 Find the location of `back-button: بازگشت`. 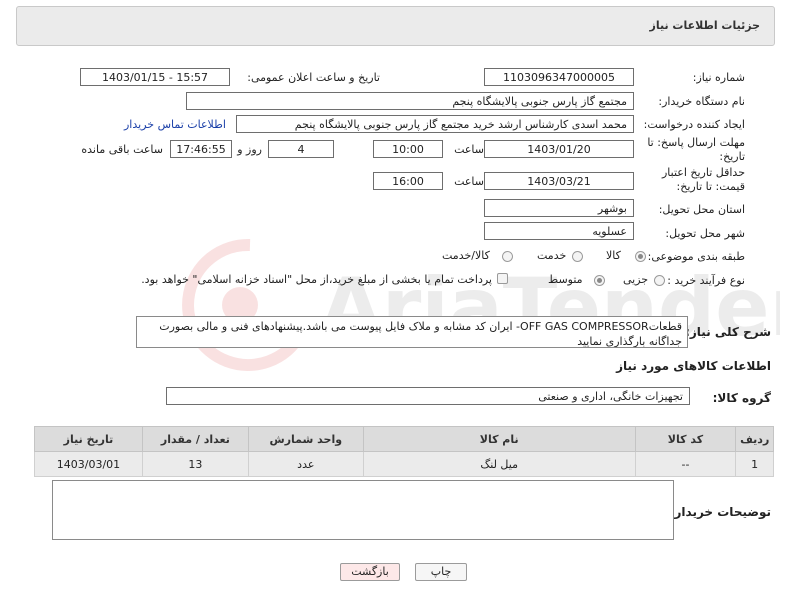

back-button: بازگشت is located at coordinates (370, 572).